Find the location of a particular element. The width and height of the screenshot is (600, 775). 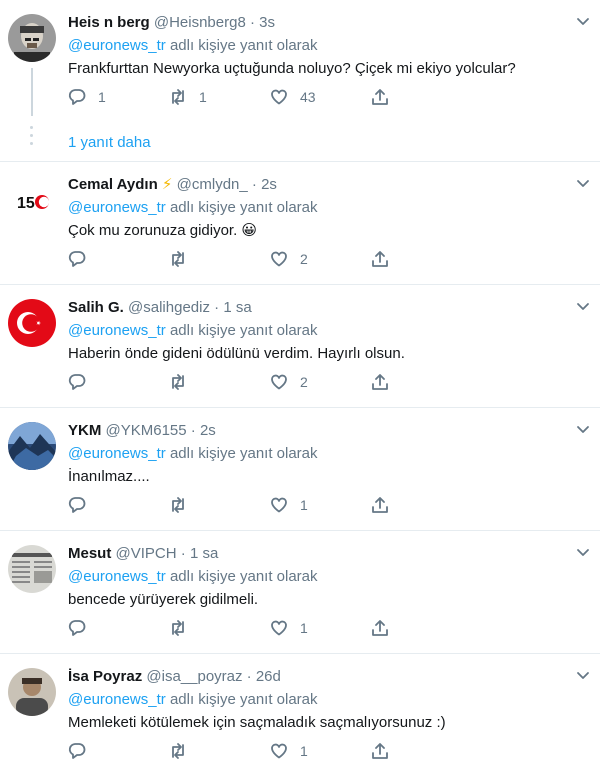

retweet-count: 1 is located at coordinates (203, 97).